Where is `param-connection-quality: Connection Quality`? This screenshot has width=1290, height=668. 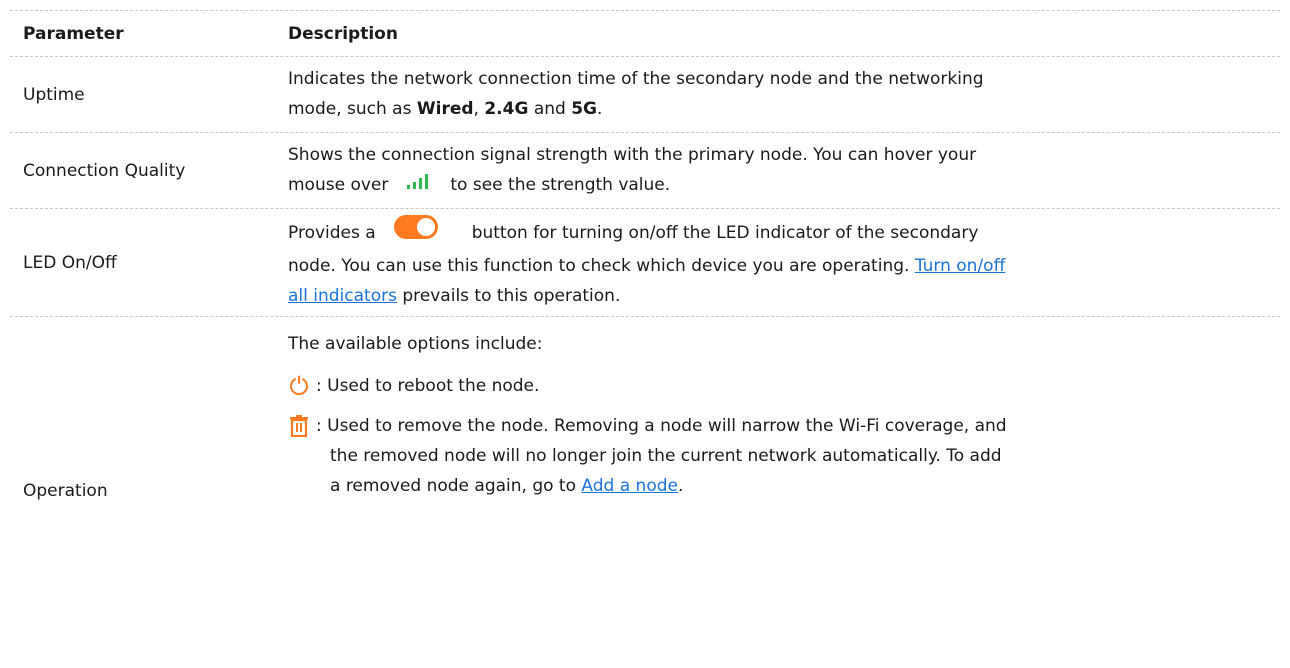
param-connection-quality: Connection Quality is located at coordinates (104, 170).